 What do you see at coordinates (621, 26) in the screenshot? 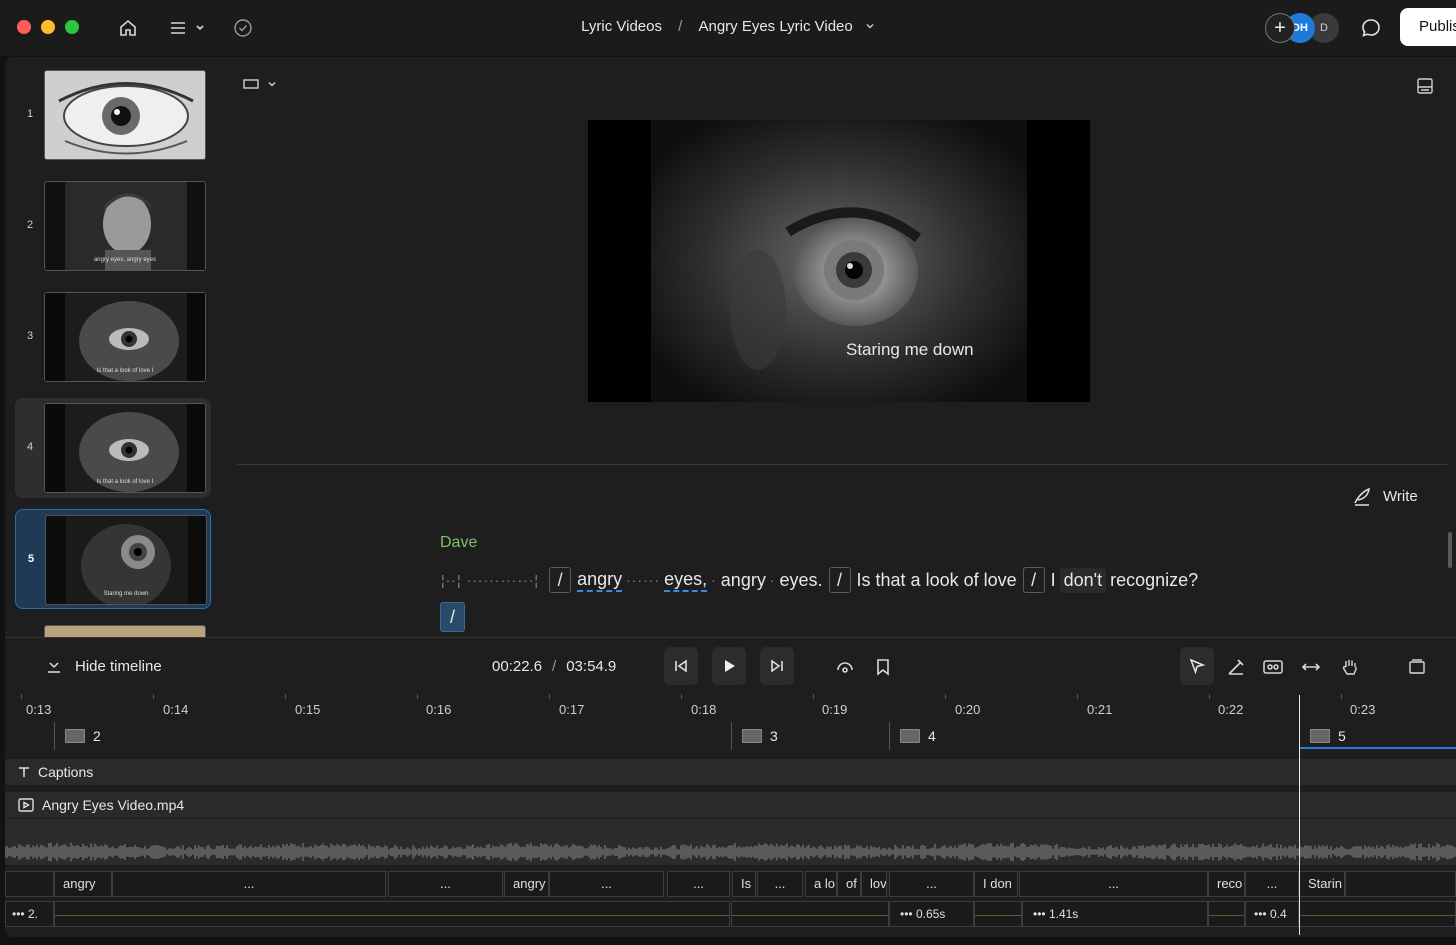
I see `breadcrumb-parent: Lyric Videos` at bounding box center [621, 26].